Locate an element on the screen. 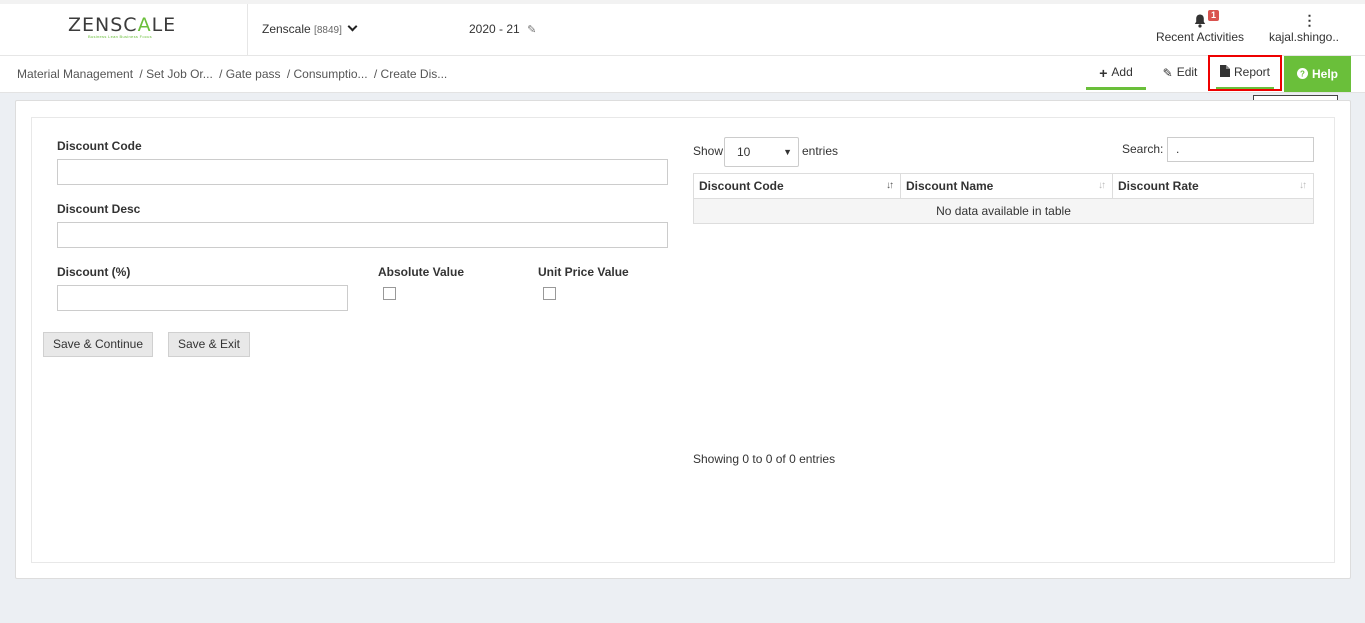 This screenshot has width=1365, height=623. table-row: No data available in table is located at coordinates (1003, 211).